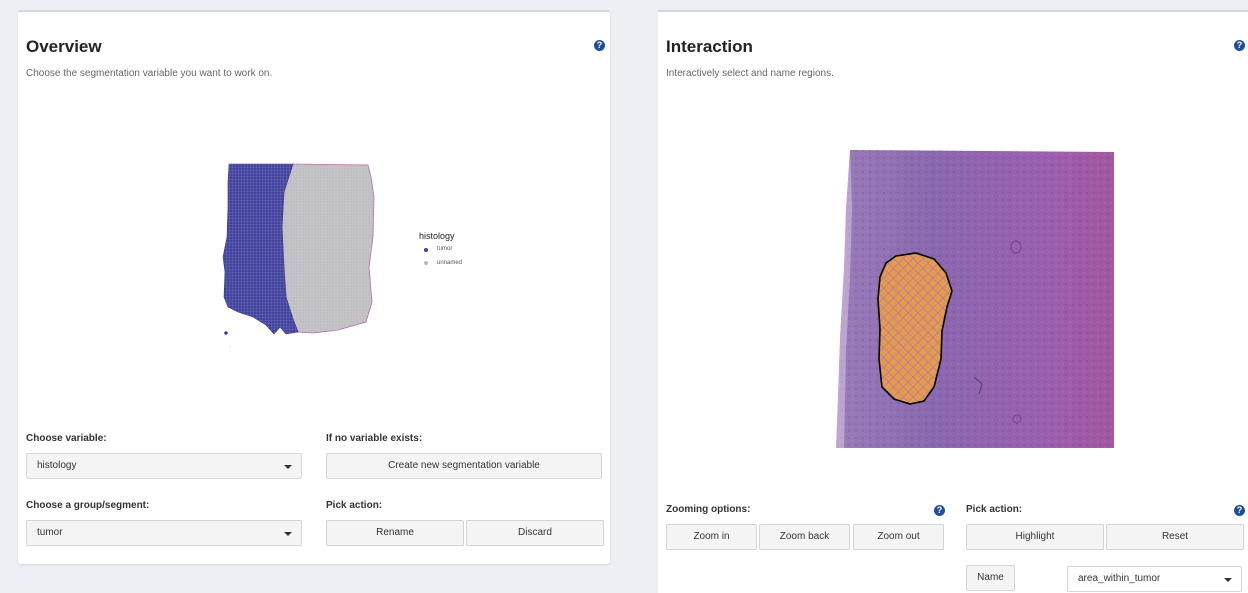 Image resolution: width=1248 pixels, height=593 pixels. I want to click on segmentation-plot, so click(298, 255).